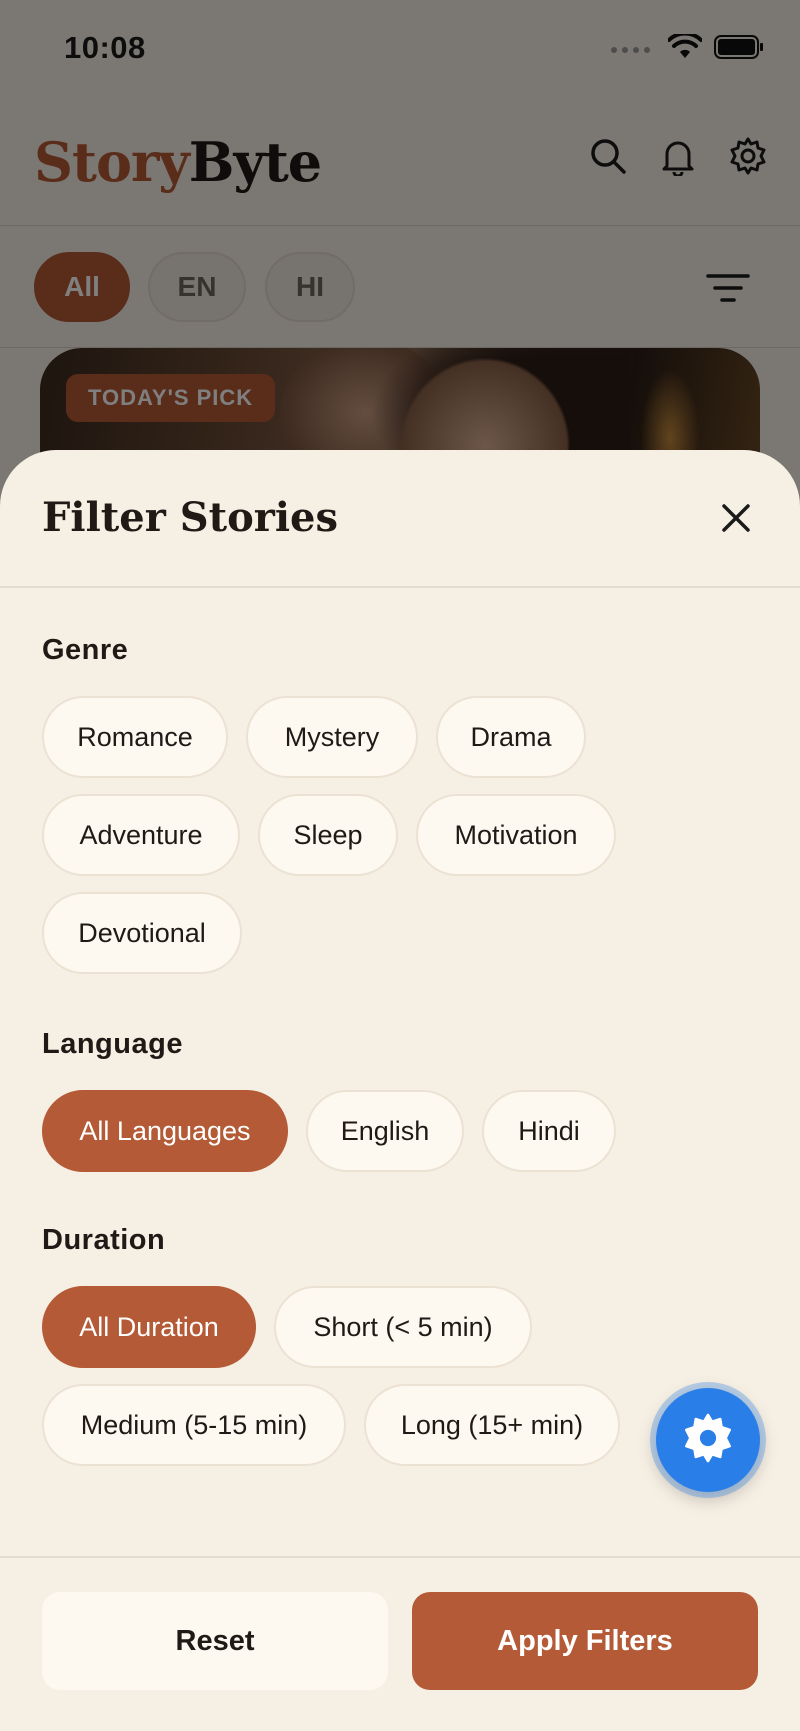  What do you see at coordinates (400, 519) in the screenshot?
I see `sheet-header: Filter Stories` at bounding box center [400, 519].